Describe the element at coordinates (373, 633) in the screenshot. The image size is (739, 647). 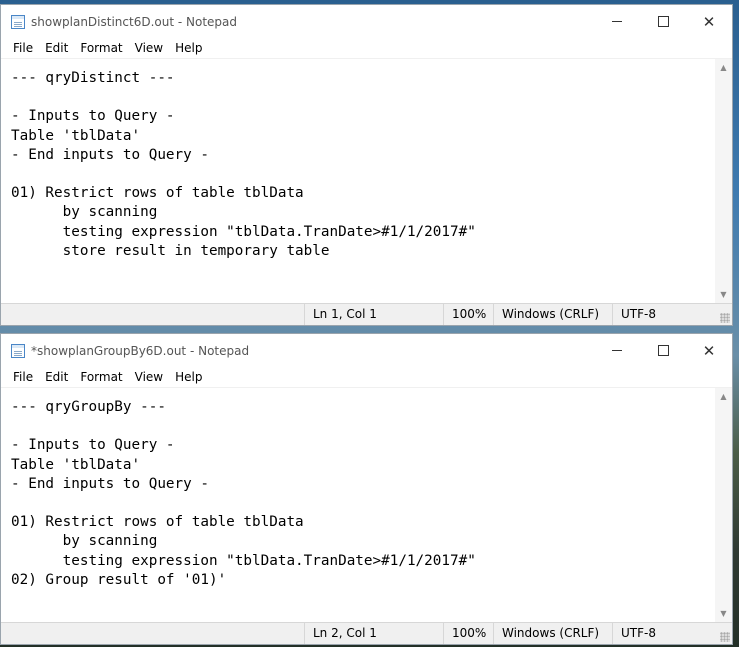
I see `status-cursor-position: Ln 2, Col 1` at that location.